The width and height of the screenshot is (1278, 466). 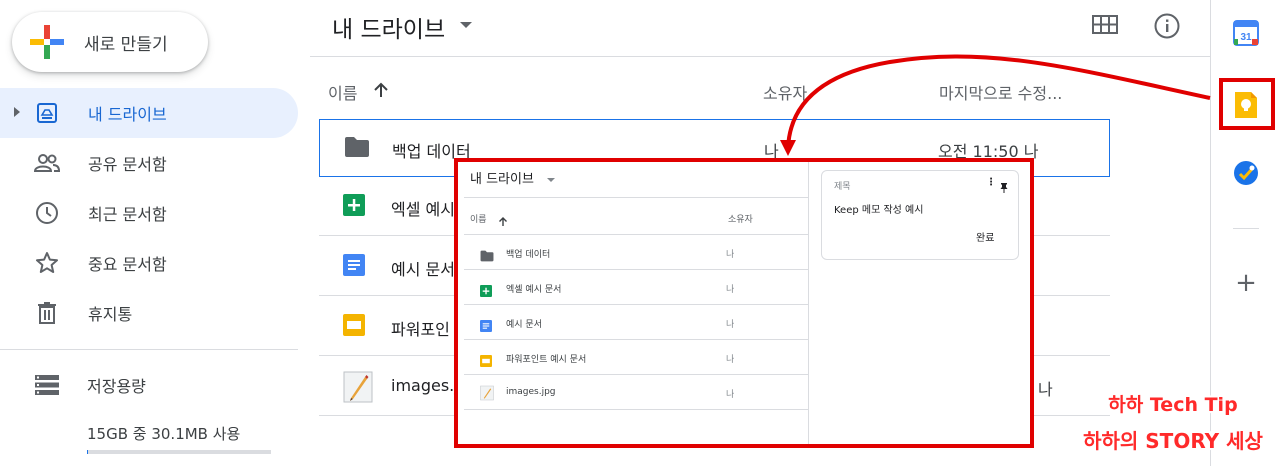 I want to click on inset-file-row: 백업 데이터 나, so click(x=637, y=252).